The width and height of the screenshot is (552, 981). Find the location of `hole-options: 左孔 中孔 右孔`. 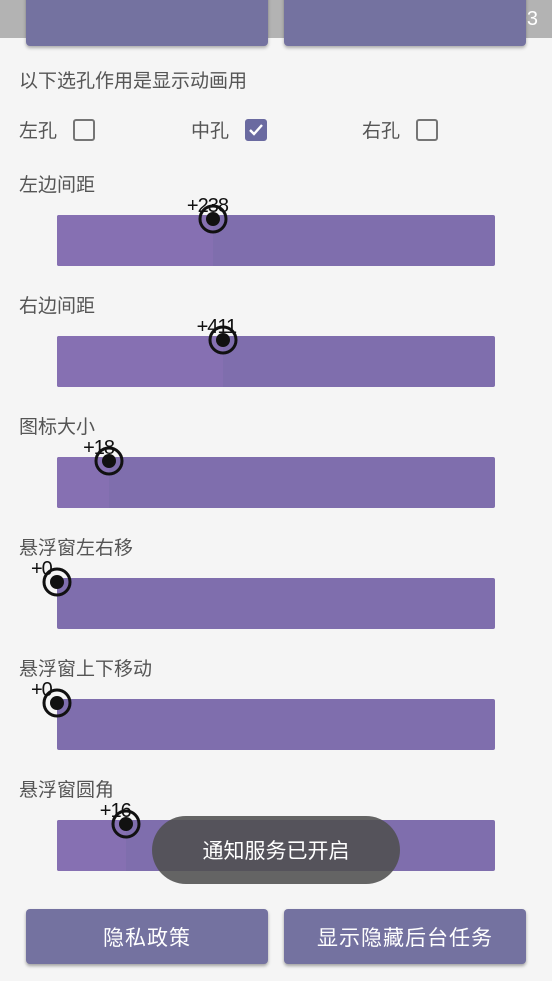

hole-options: 左孔 中孔 右孔 is located at coordinates (276, 129).